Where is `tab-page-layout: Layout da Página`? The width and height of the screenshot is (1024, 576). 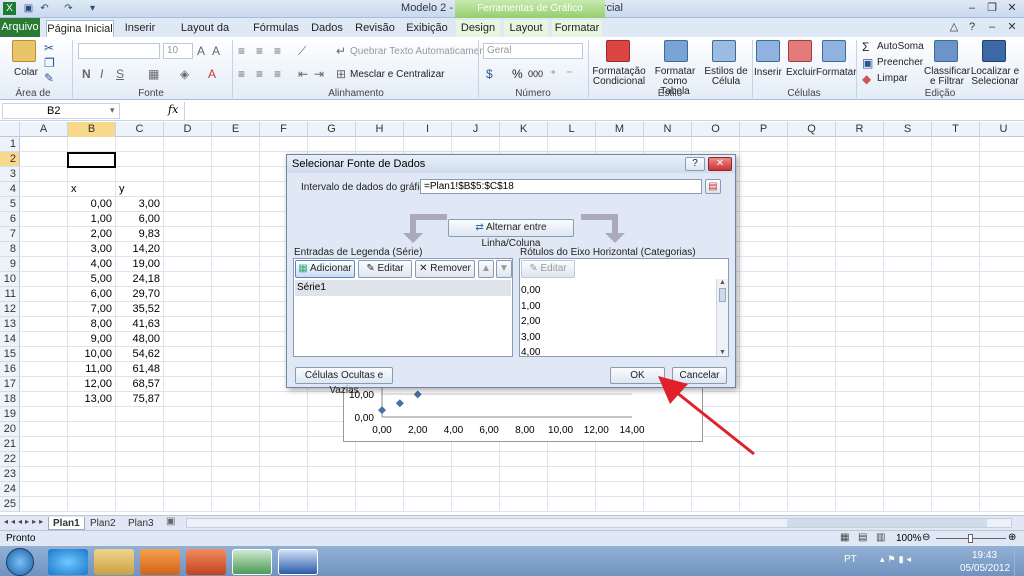 tab-page-layout: Layout da Página is located at coordinates (205, 35).